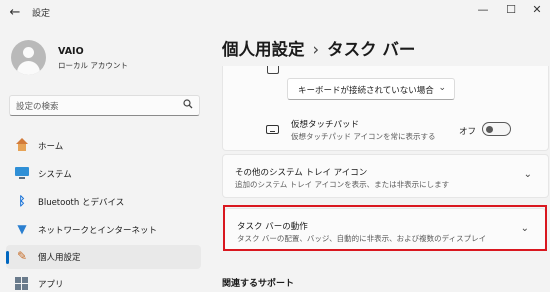 This screenshot has width=550, height=292. I want to click on sidebar-item-apps: アプリ, so click(103, 282).